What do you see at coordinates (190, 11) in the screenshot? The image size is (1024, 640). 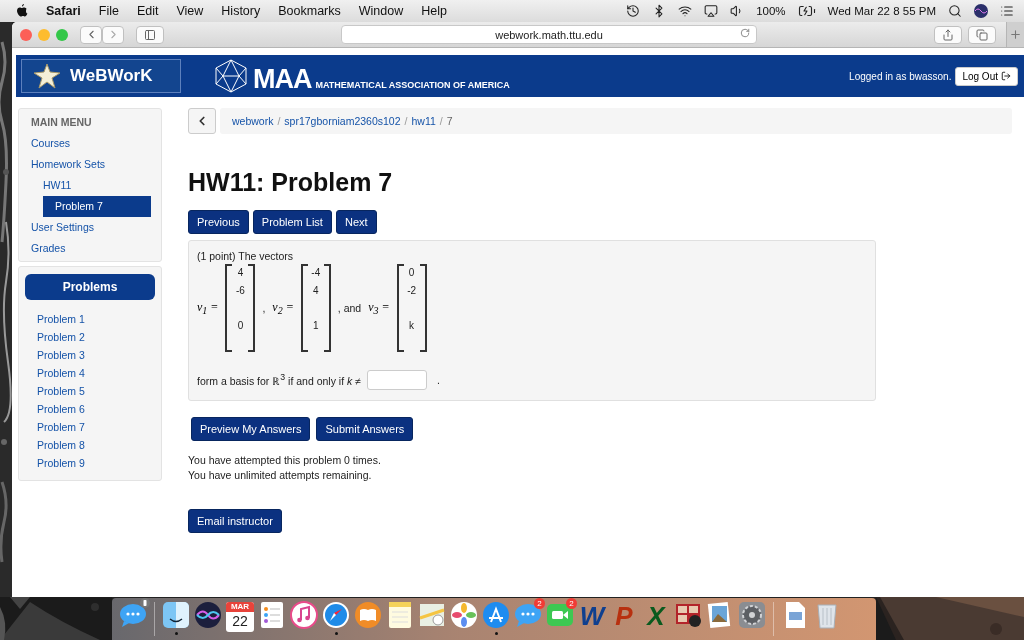 I see `menu-bar-item: View` at bounding box center [190, 11].